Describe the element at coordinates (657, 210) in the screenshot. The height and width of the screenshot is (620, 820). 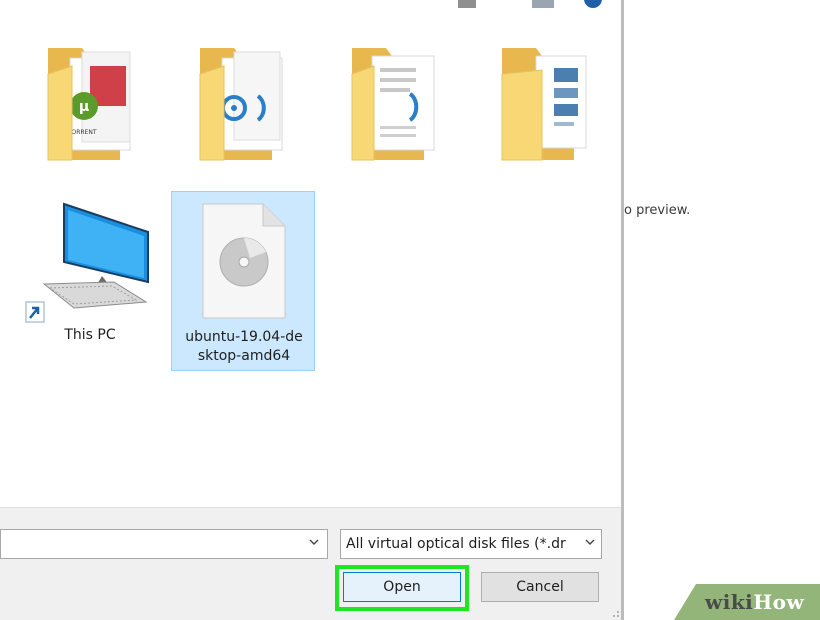
I see `preview-message: o preview.` at that location.